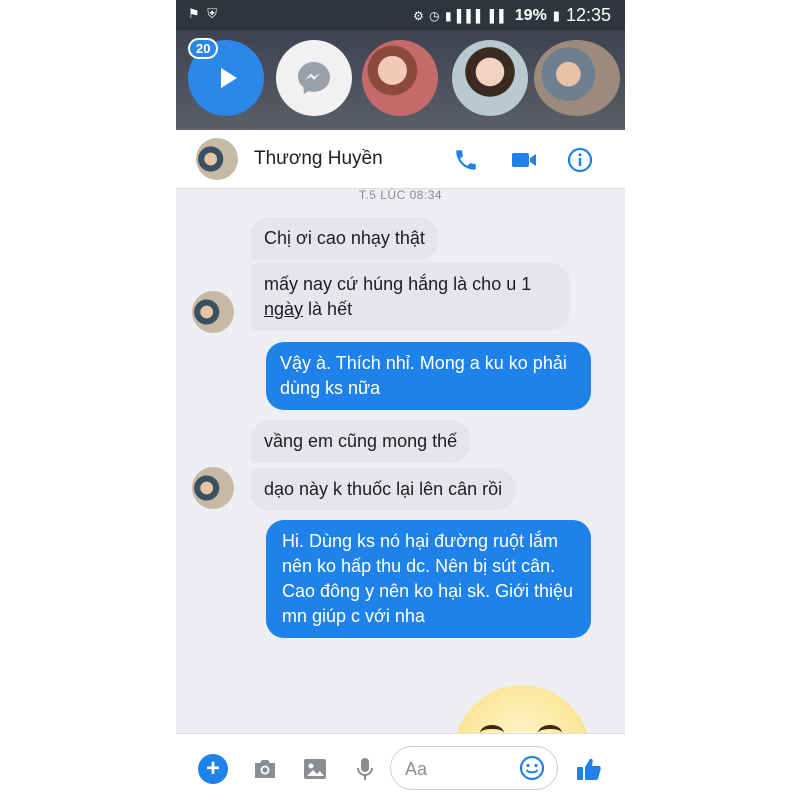  I want to click on unread-badge: 20, so click(203, 48).